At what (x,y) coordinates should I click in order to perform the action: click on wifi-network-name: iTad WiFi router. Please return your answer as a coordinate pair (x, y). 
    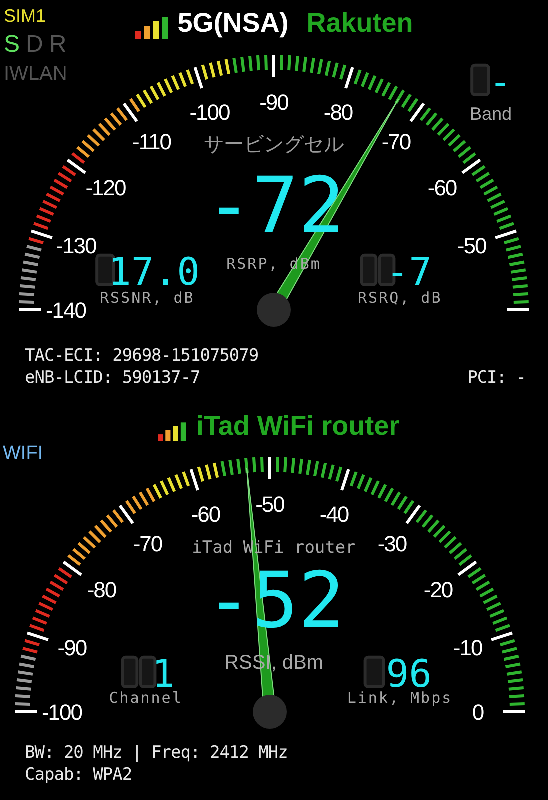
    Looking at the image, I should click on (298, 426).